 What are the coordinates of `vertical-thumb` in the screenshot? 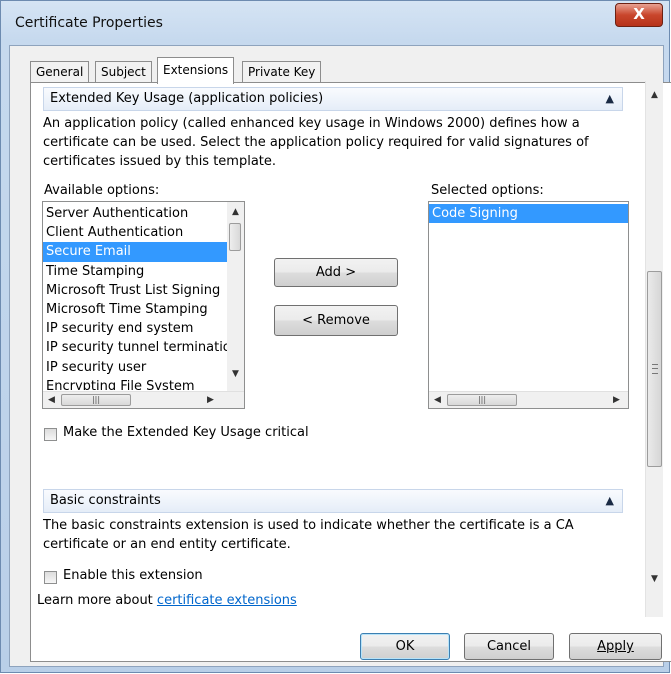 It's located at (235, 237).